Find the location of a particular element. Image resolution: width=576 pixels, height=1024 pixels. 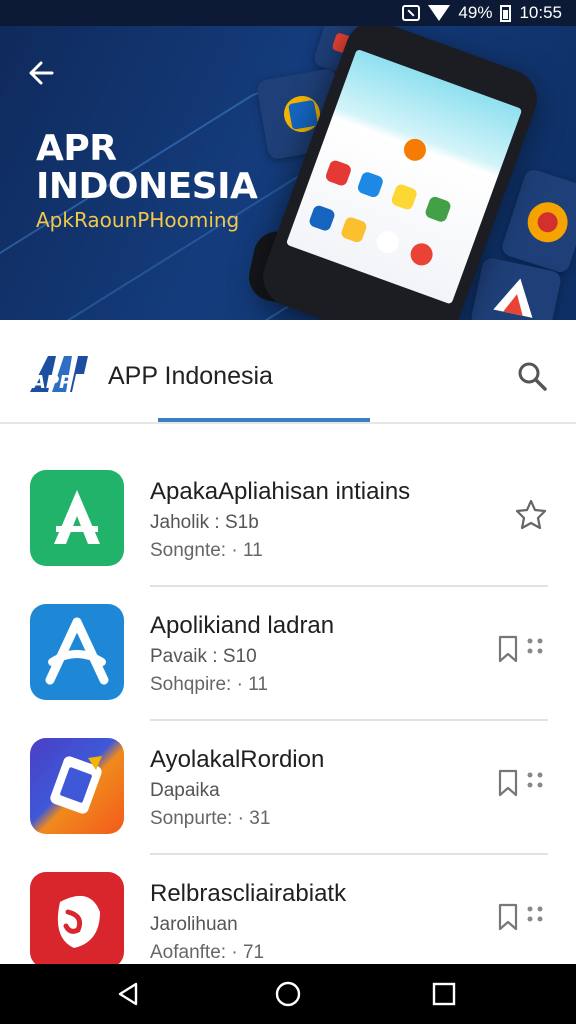

app-meta: Songnte: · 11 is located at coordinates (206, 550).